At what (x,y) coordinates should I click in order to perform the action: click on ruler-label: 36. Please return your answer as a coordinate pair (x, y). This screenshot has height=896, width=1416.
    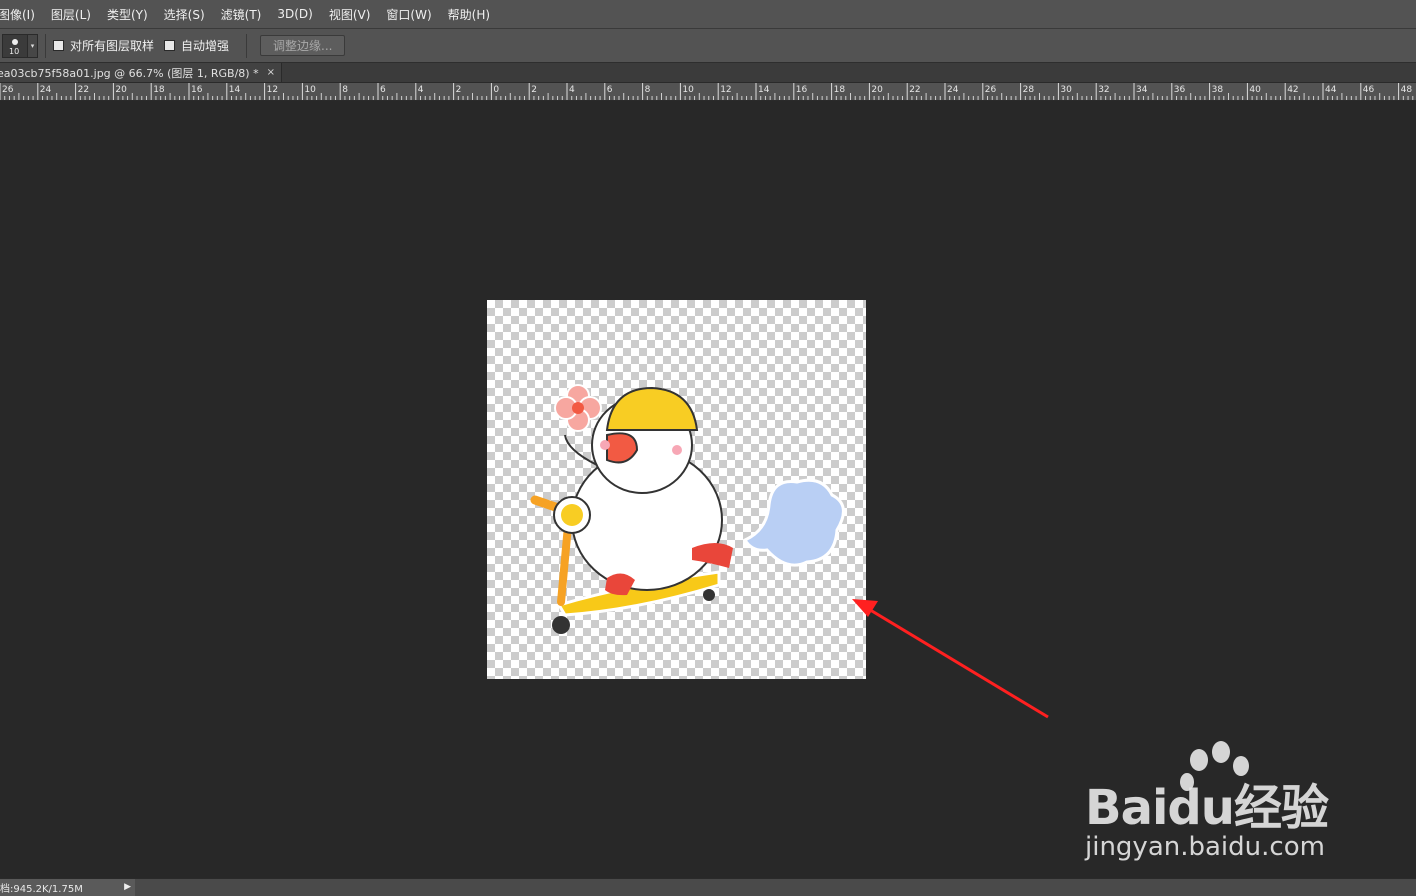
    Looking at the image, I should click on (1180, 90).